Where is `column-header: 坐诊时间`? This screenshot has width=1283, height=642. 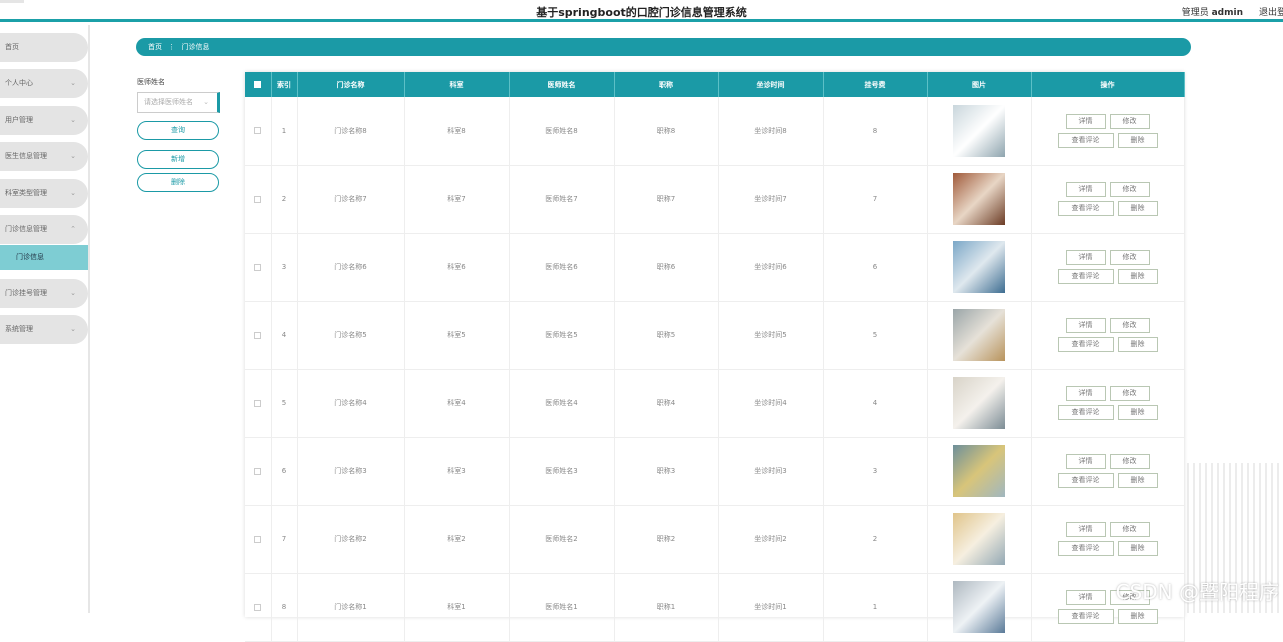
column-header: 坐诊时间 is located at coordinates (770, 84).